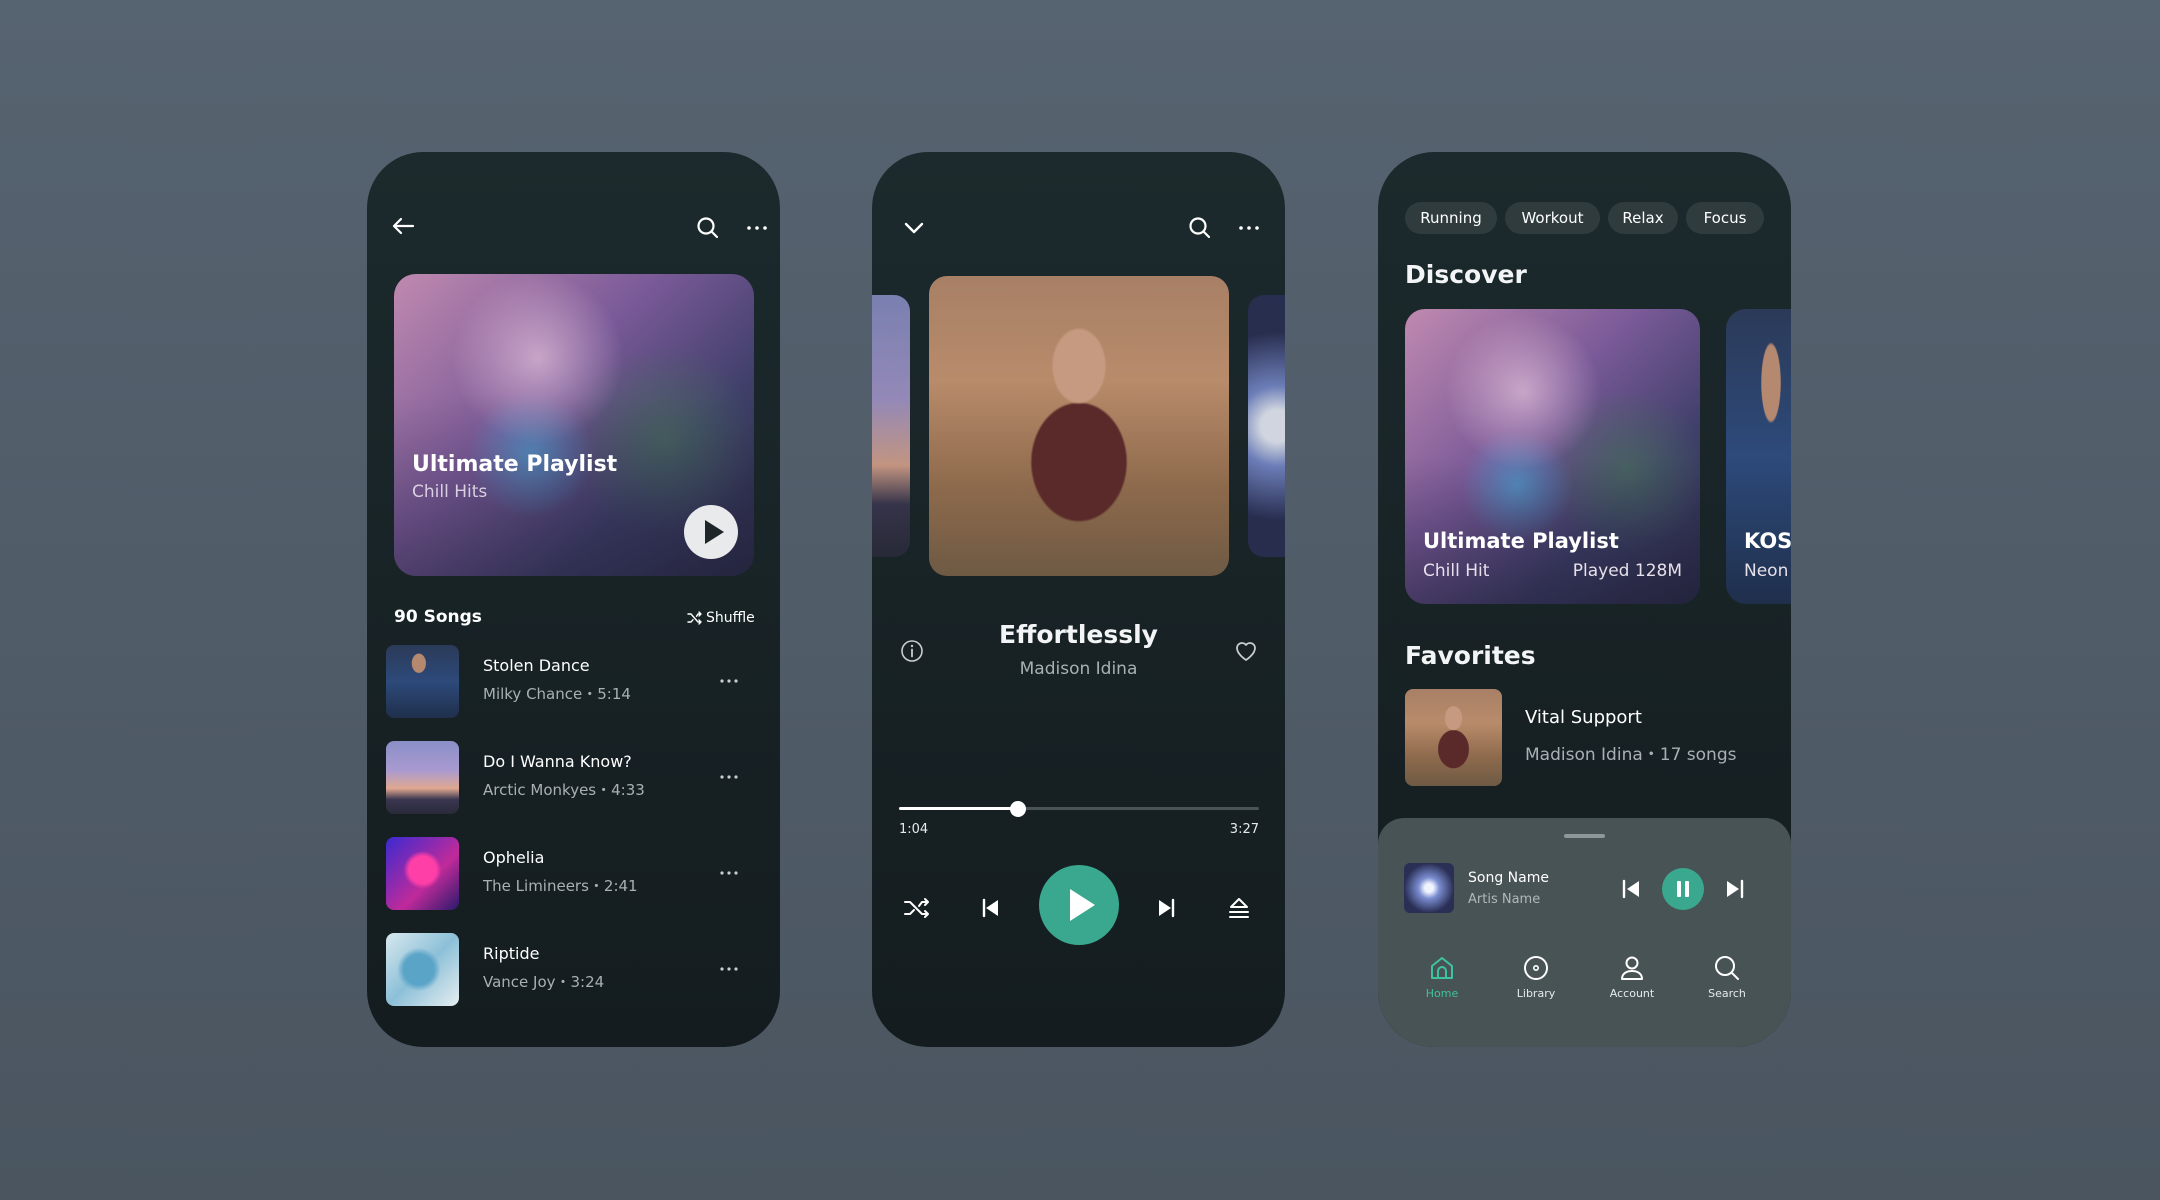  Describe the element at coordinates (1453, 737) in the screenshot. I see `favorite-thumbnail` at that location.